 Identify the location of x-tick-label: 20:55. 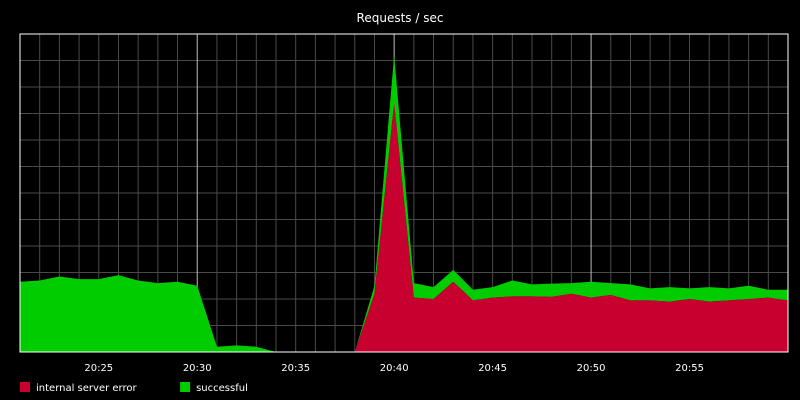
(689, 368).